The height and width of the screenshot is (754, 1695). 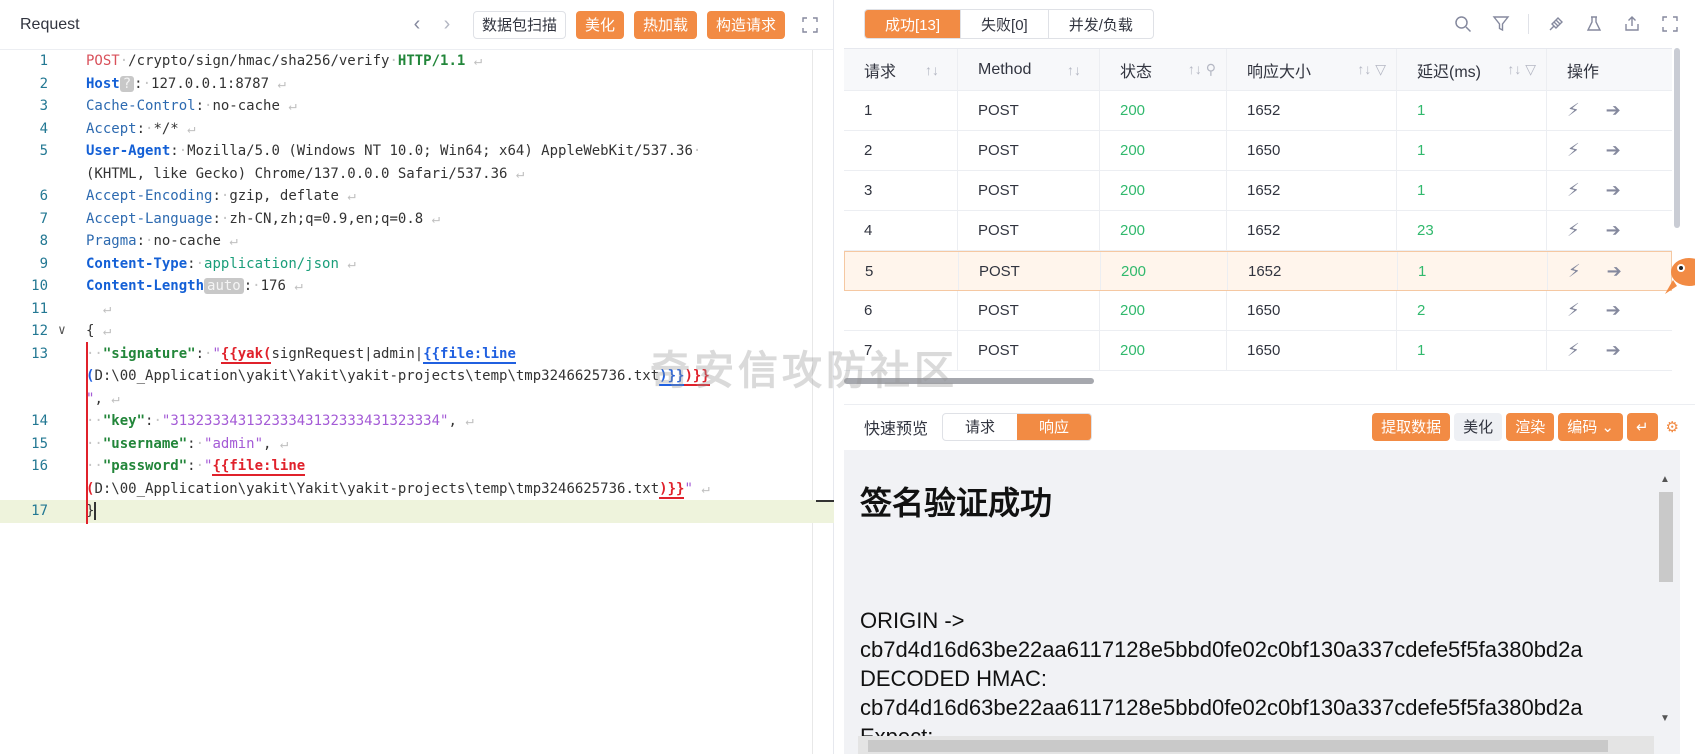 What do you see at coordinates (1594, 24) in the screenshot?
I see `flask-icon` at bounding box center [1594, 24].